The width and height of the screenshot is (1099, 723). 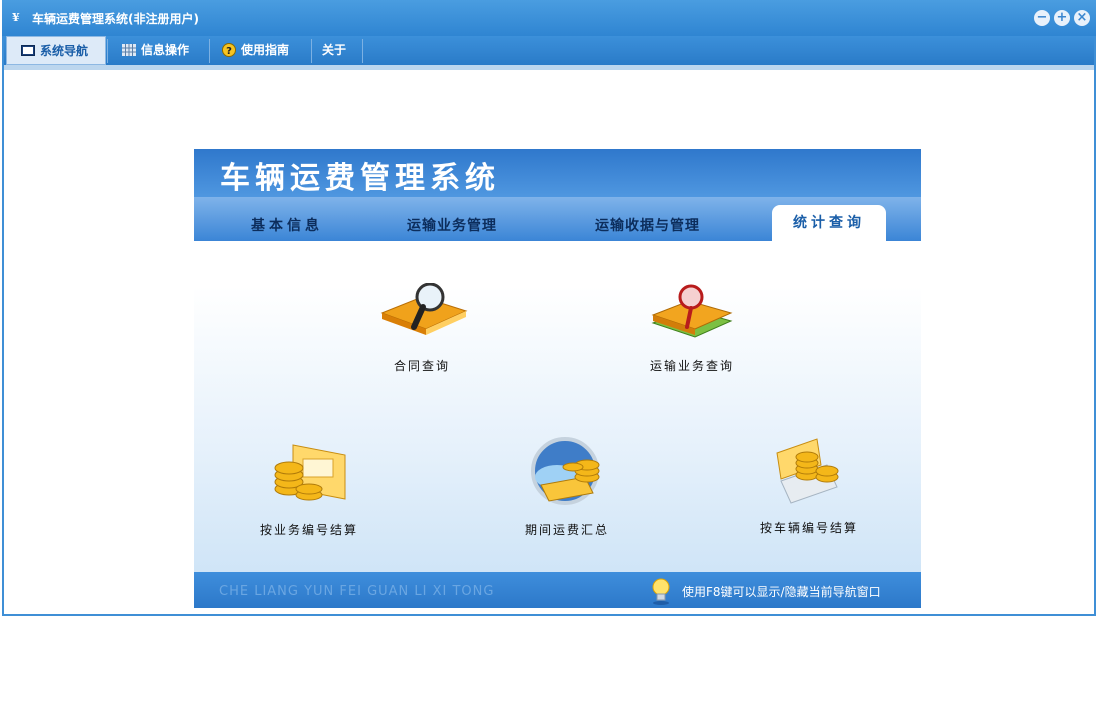 What do you see at coordinates (129, 50) in the screenshot?
I see `grid-icon` at bounding box center [129, 50].